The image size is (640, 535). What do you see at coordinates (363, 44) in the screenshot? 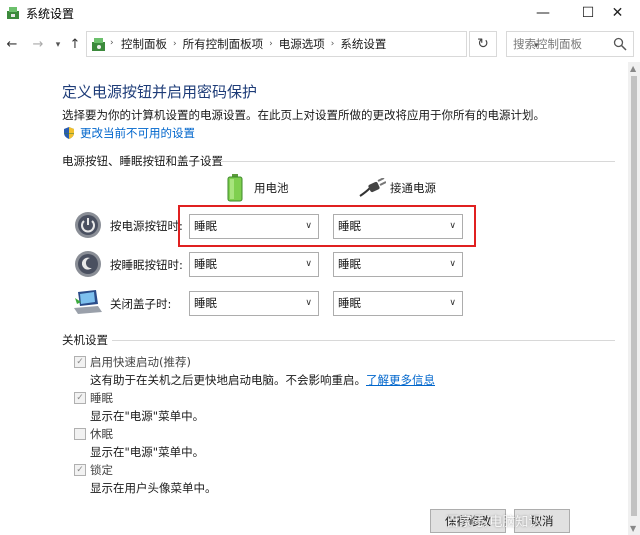
I see `breadcrumb-item: 系统设置` at bounding box center [363, 44].